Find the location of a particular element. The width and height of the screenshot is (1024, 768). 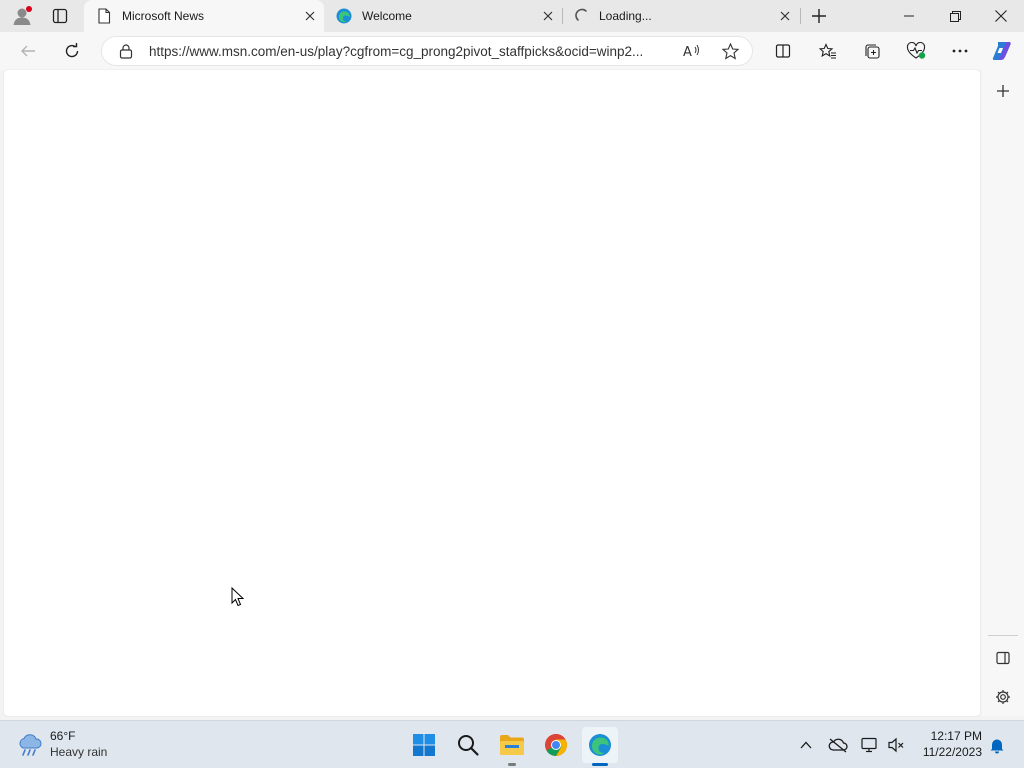

edge-sidebar is located at coordinates (1003, 393).